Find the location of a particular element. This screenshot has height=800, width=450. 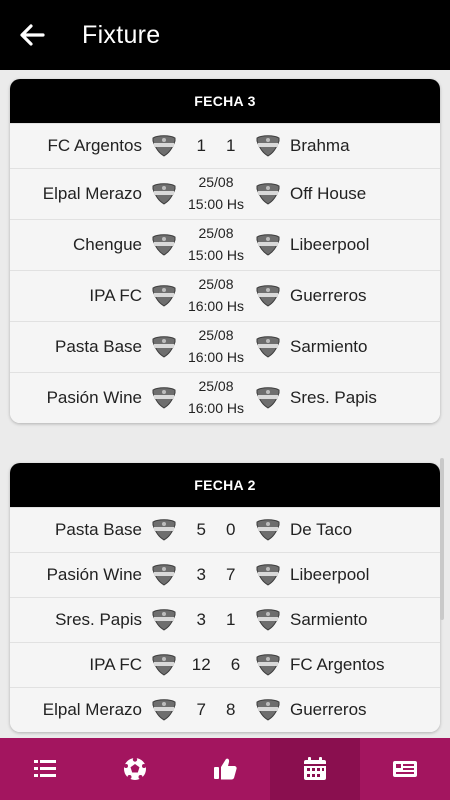

away-team: De Taco is located at coordinates (321, 529).